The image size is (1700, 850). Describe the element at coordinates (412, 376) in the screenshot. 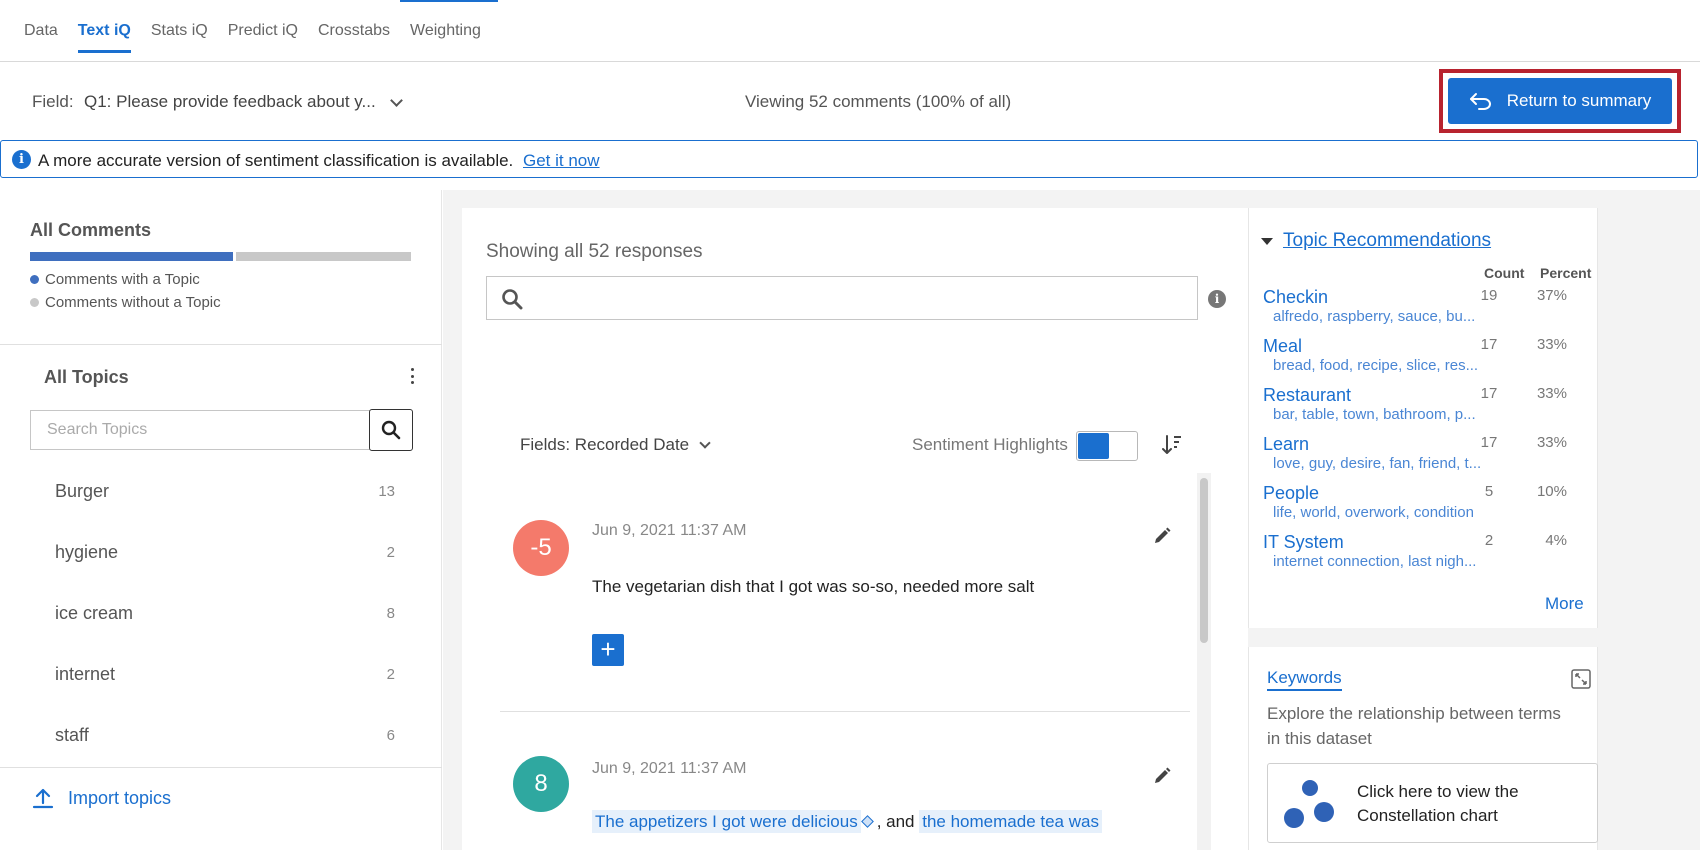

I see `more-options-icon` at that location.